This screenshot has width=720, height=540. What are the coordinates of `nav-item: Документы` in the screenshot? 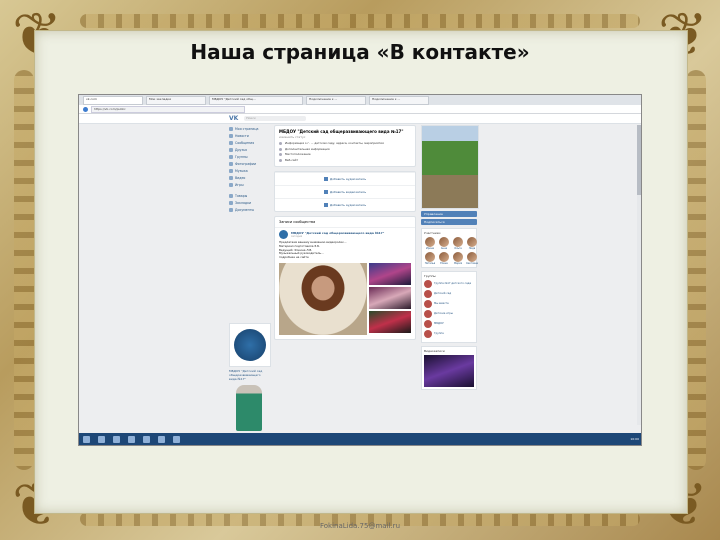 It's located at (248, 209).